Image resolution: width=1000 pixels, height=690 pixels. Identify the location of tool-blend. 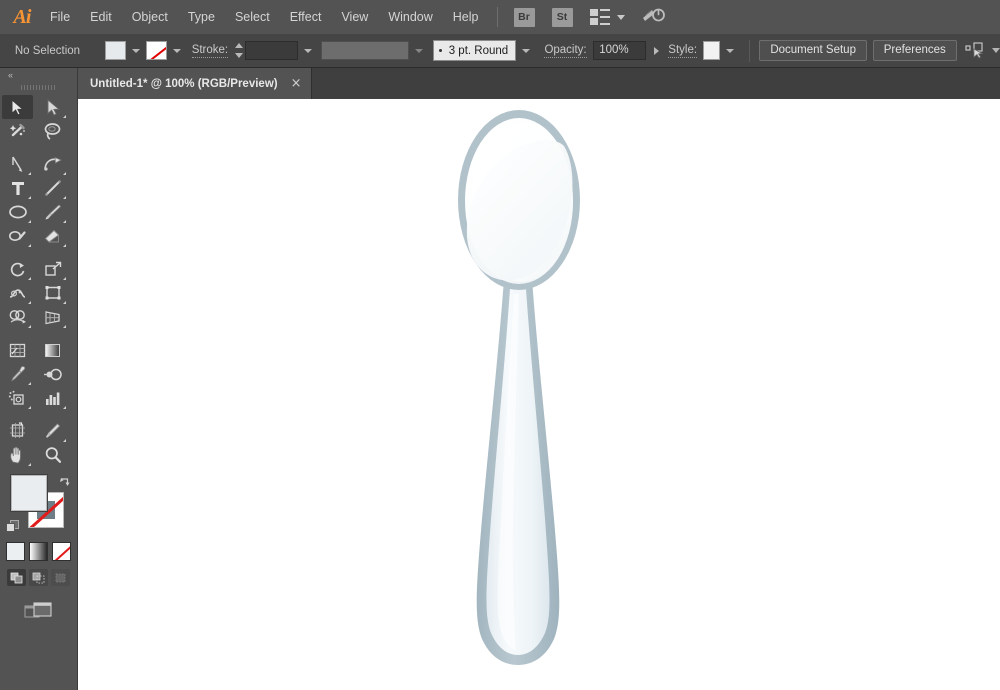
(52, 374).